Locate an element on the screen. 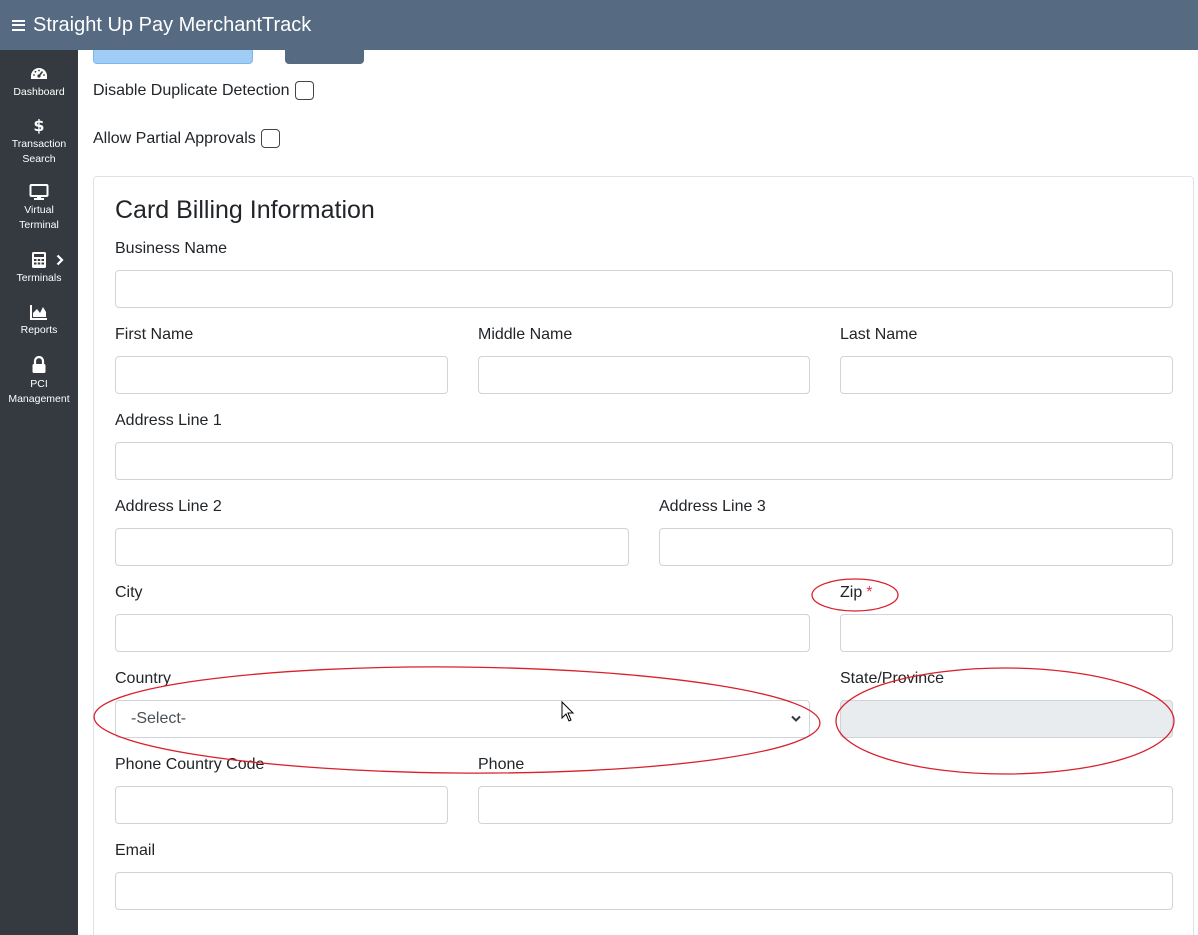 The image size is (1198, 935). city-label: City is located at coordinates (129, 592).